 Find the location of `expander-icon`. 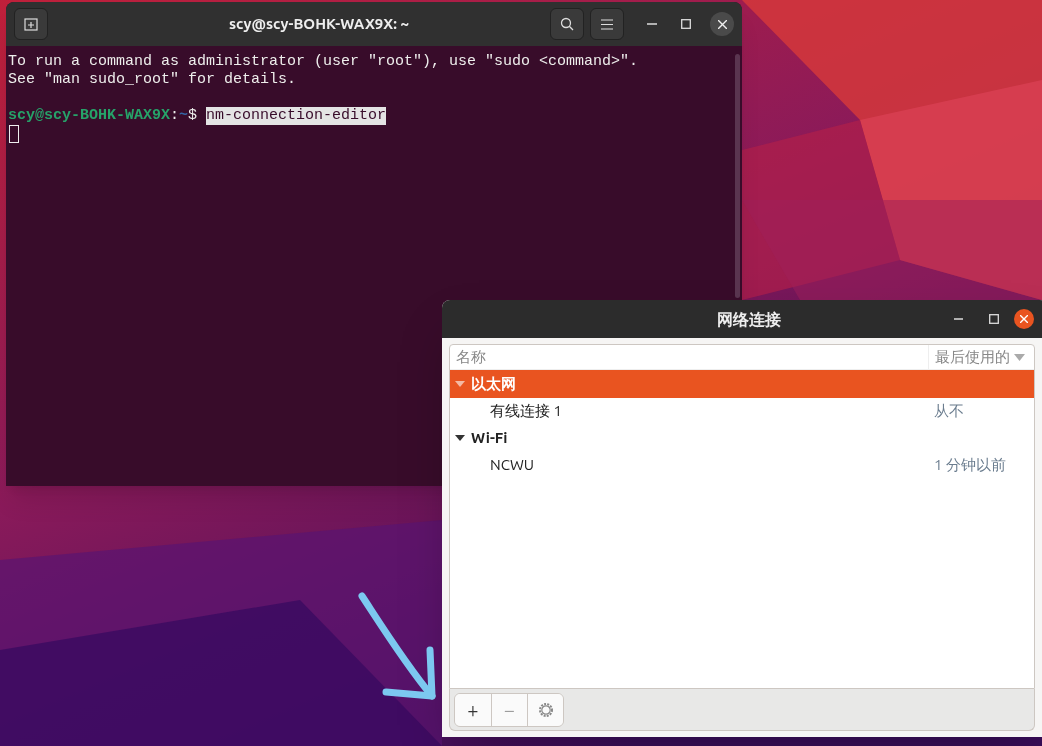

expander-icon is located at coordinates (460, 438).